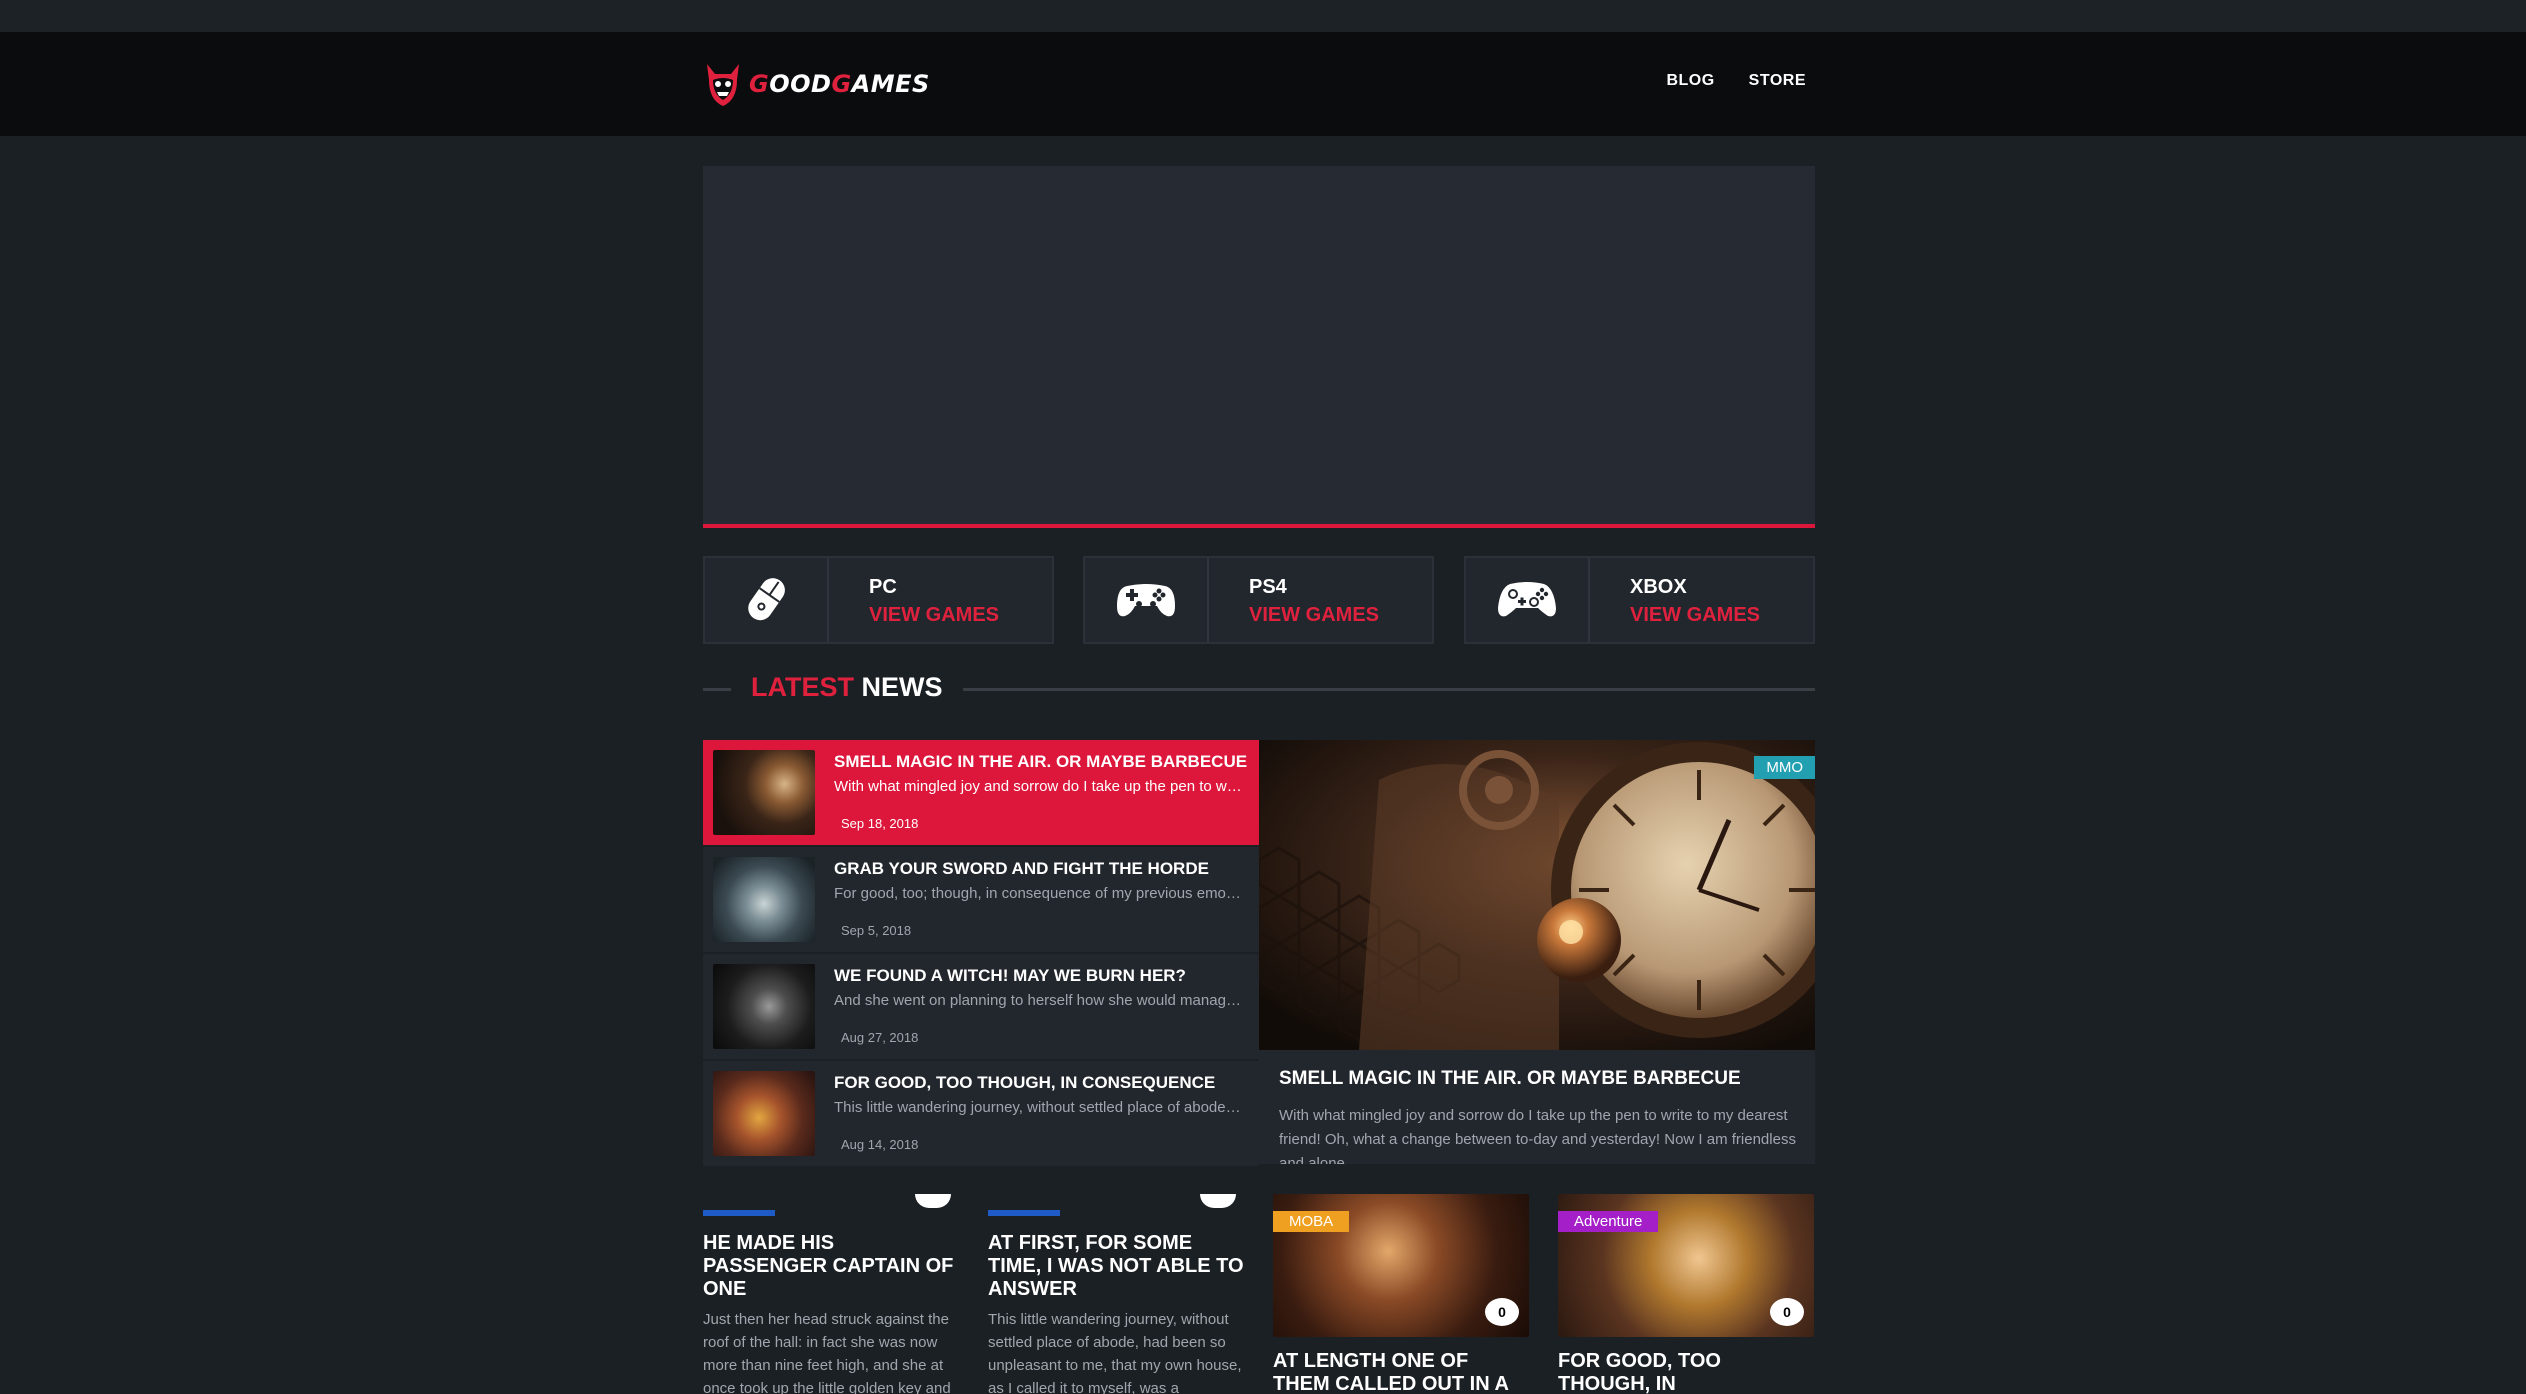 This screenshot has width=2526, height=1394. What do you see at coordinates (880, 1144) in the screenshot?
I see `news-date: Aug 14, 2018` at bounding box center [880, 1144].